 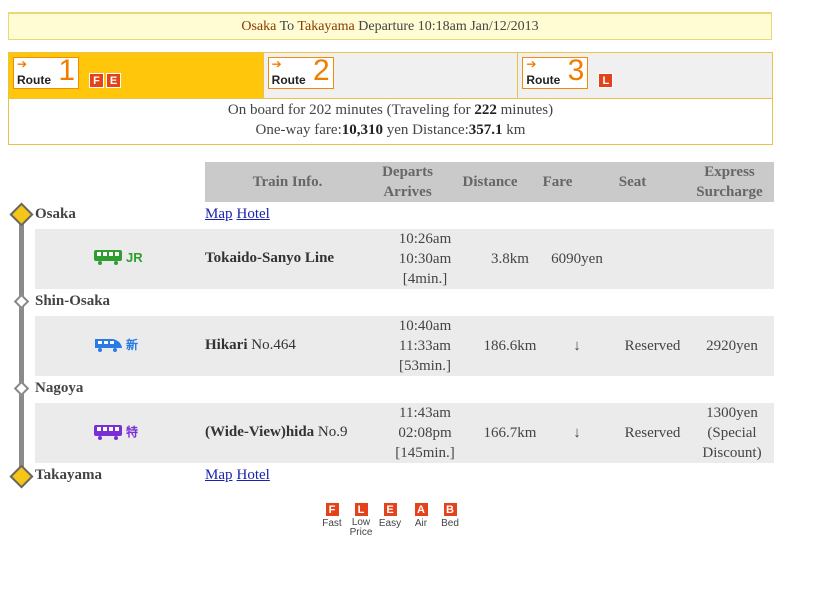 I want to click on surcharge-cell, so click(x=732, y=259).